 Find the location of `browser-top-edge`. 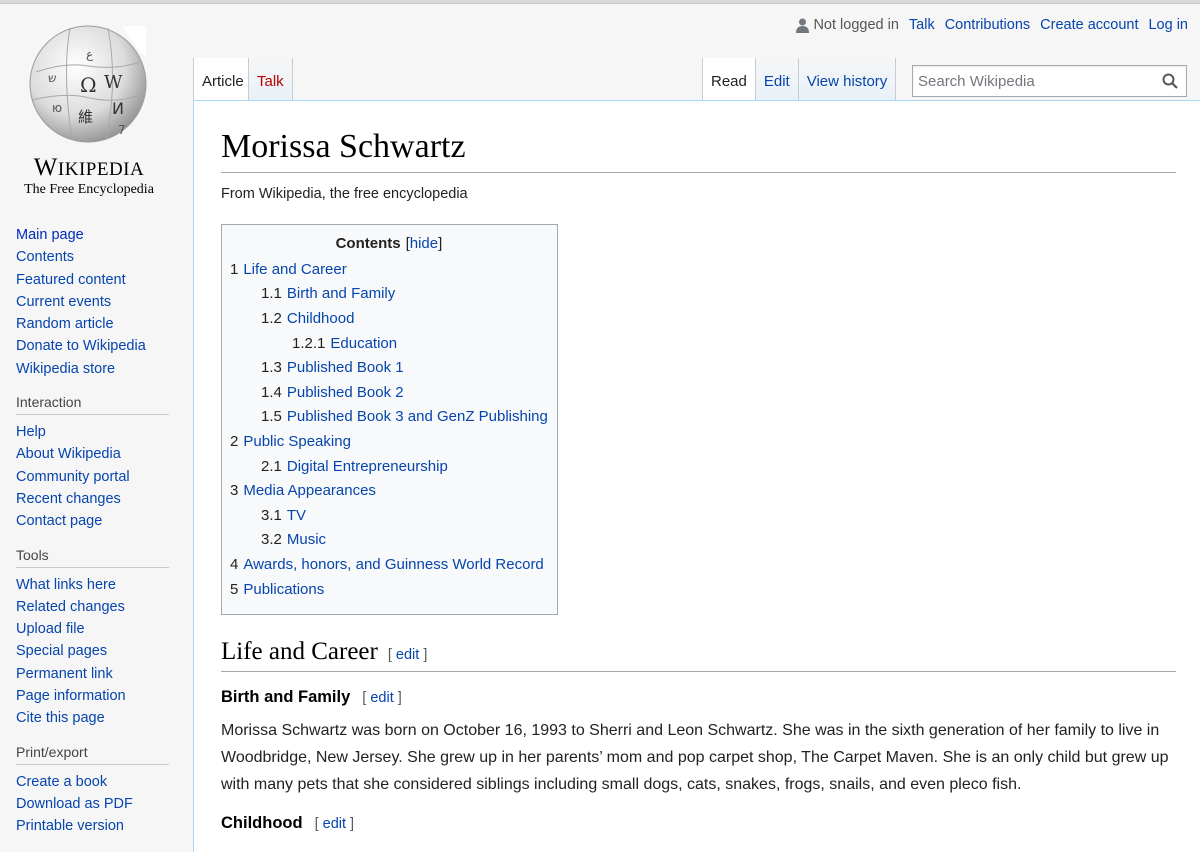

browser-top-edge is located at coordinates (600, 2).